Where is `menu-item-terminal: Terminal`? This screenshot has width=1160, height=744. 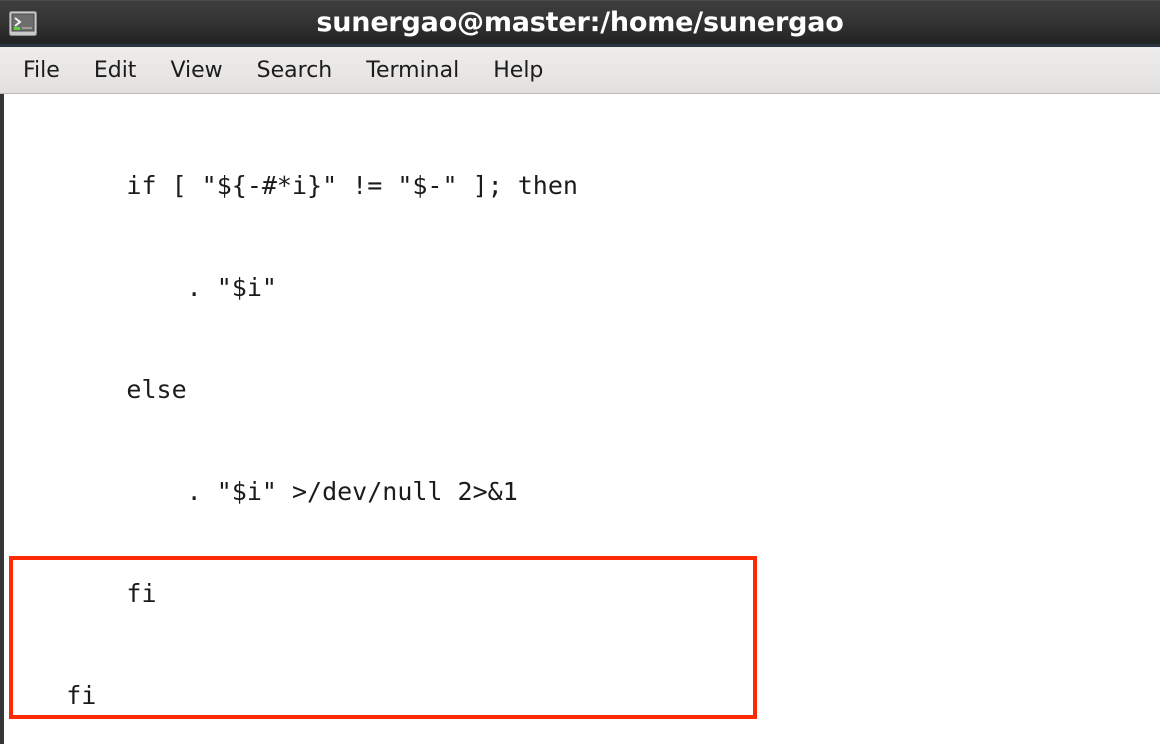
menu-item-terminal: Terminal is located at coordinates (412, 70).